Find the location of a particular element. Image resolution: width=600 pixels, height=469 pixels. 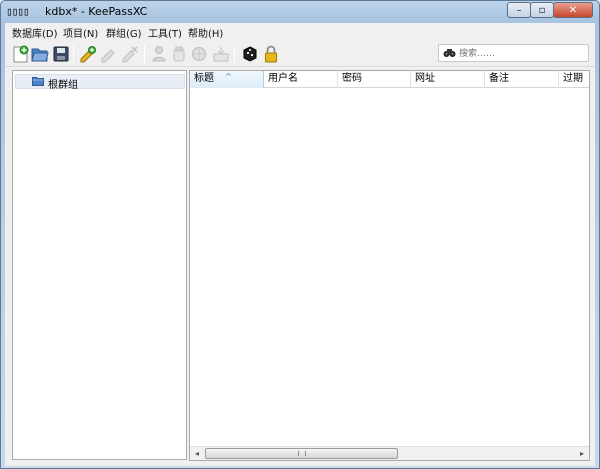

table-header: 标题 ^ 用户名 密码 网址 备注 过期 is located at coordinates (389, 79).